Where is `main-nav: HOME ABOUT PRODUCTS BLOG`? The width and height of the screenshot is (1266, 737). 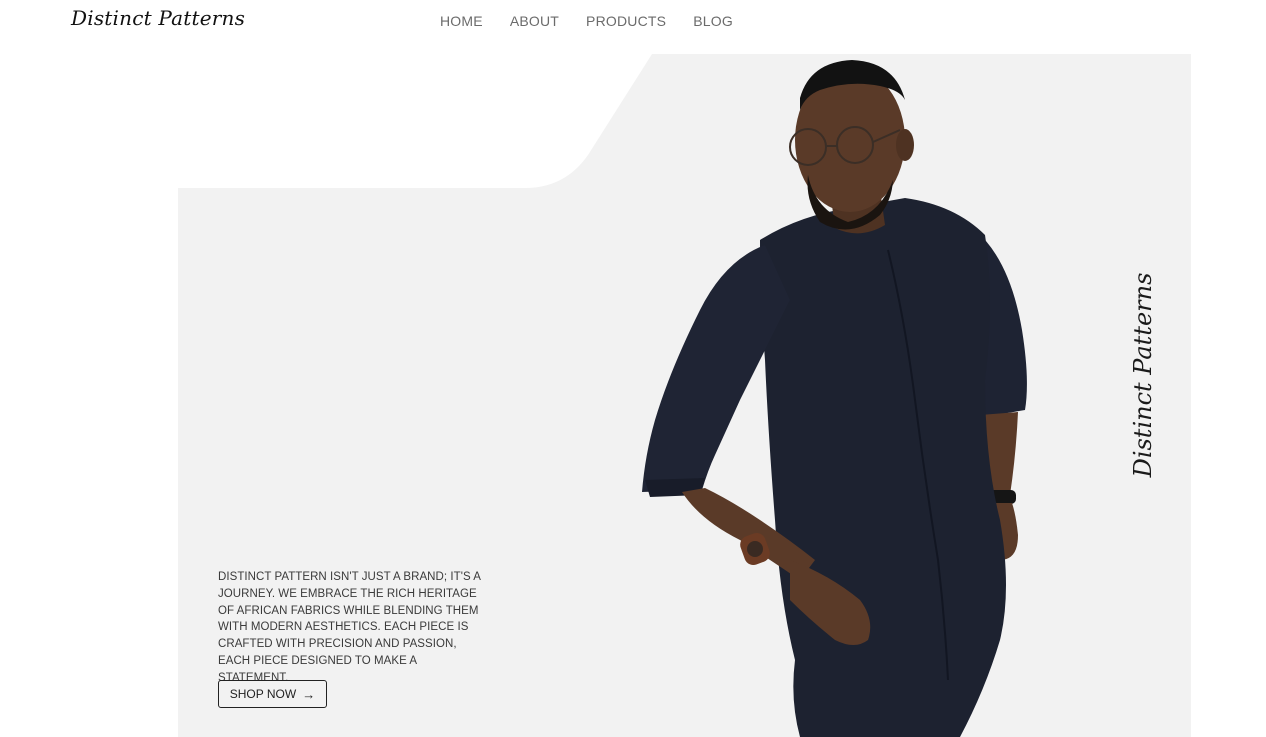
main-nav: HOME ABOUT PRODUCTS BLOG is located at coordinates (586, 21).